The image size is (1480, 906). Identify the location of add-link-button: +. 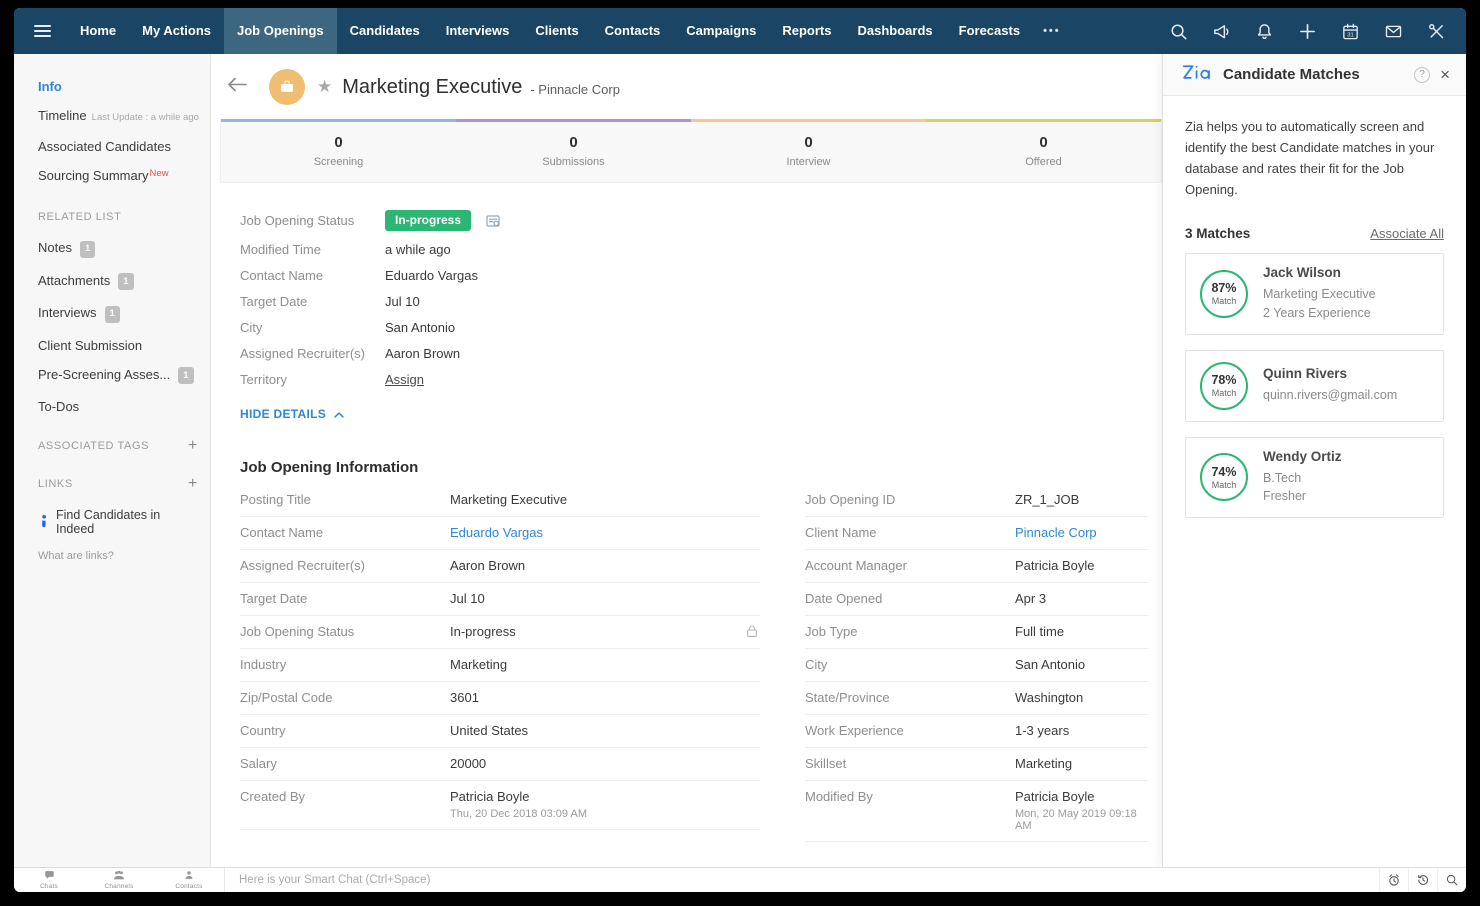
(193, 484).